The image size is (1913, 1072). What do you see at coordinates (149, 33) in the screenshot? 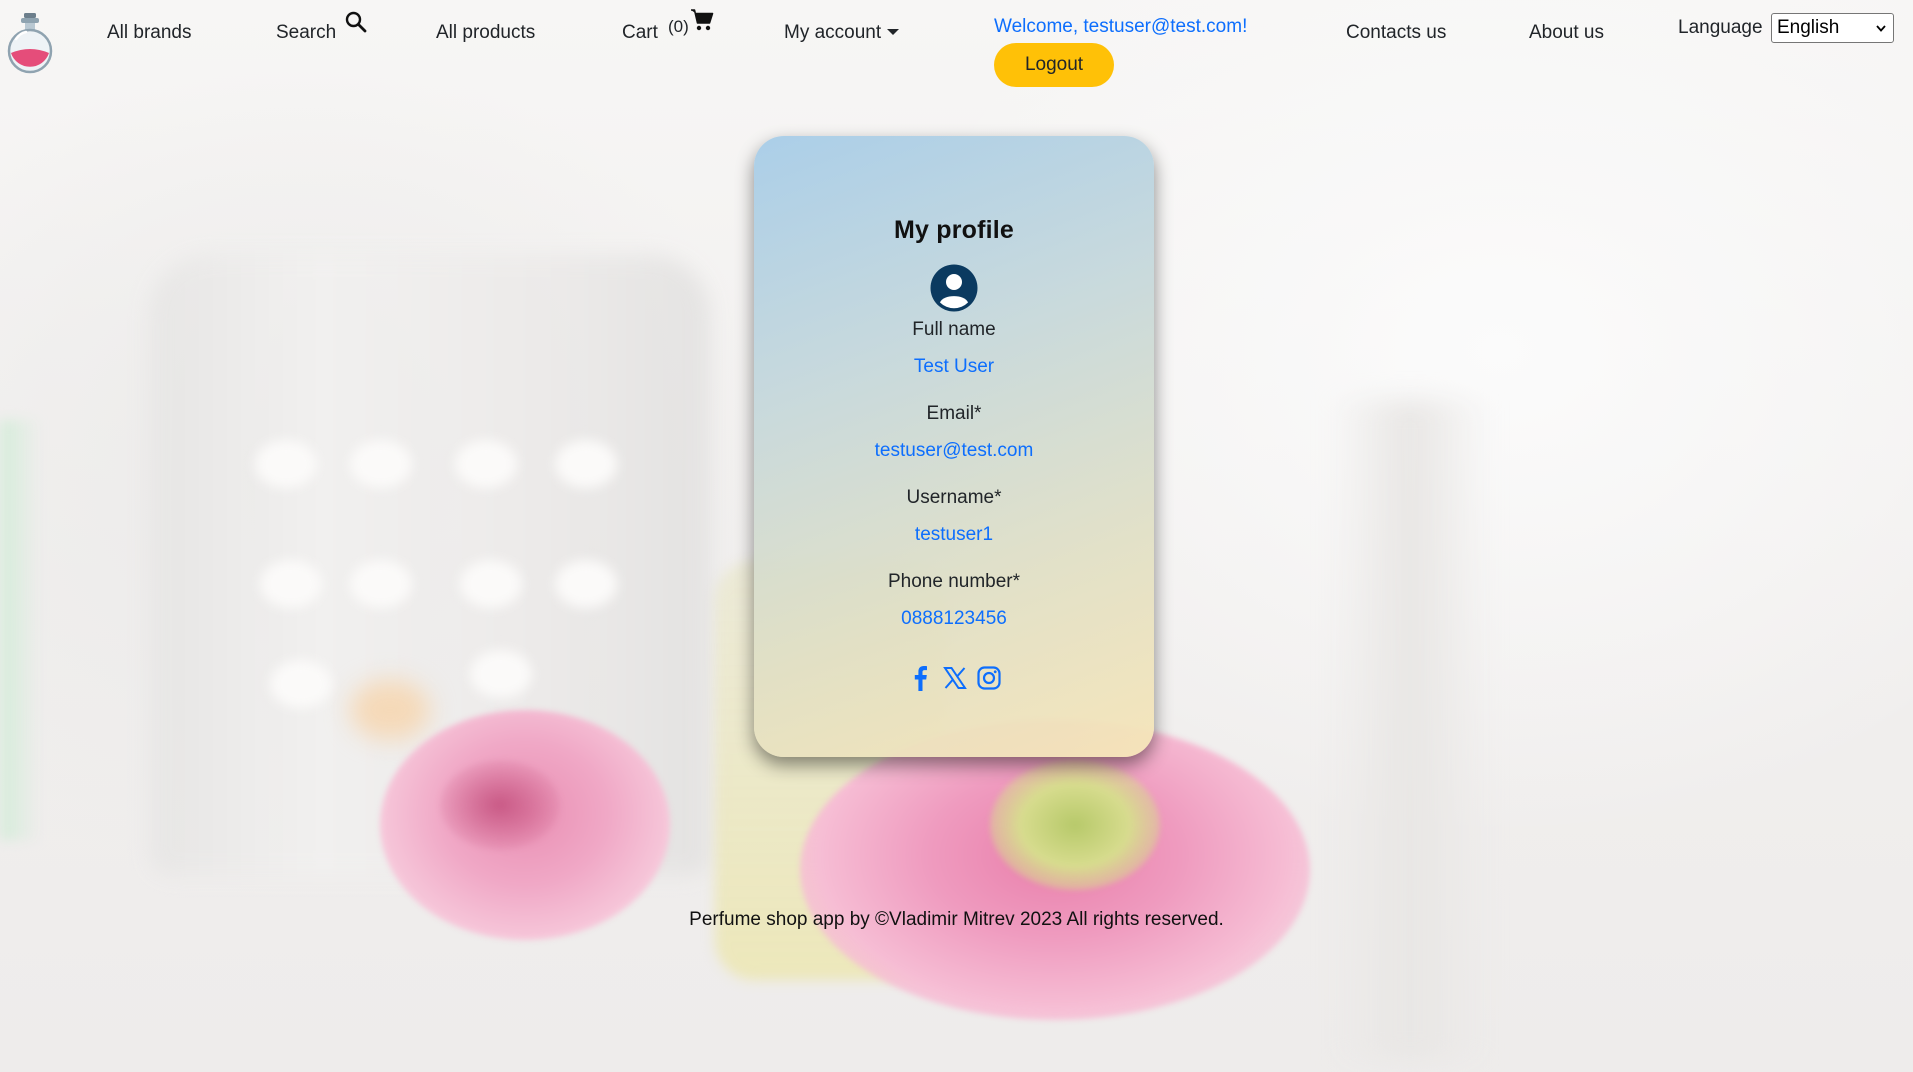
I see `nav-all-brands: All brands` at bounding box center [149, 33].